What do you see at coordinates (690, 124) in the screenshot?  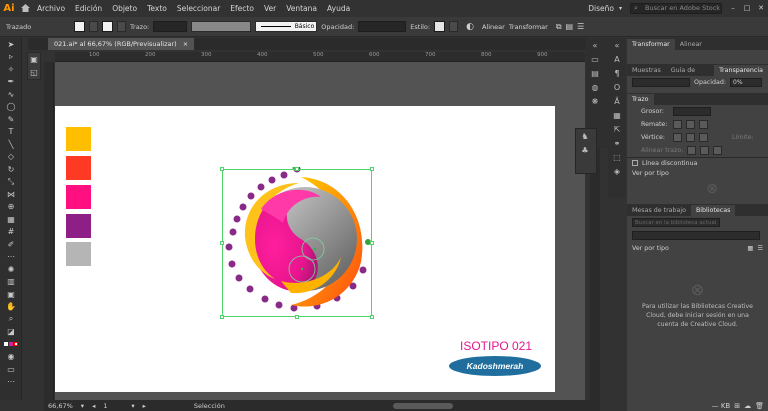 I see `round-cap-button` at bounding box center [690, 124].